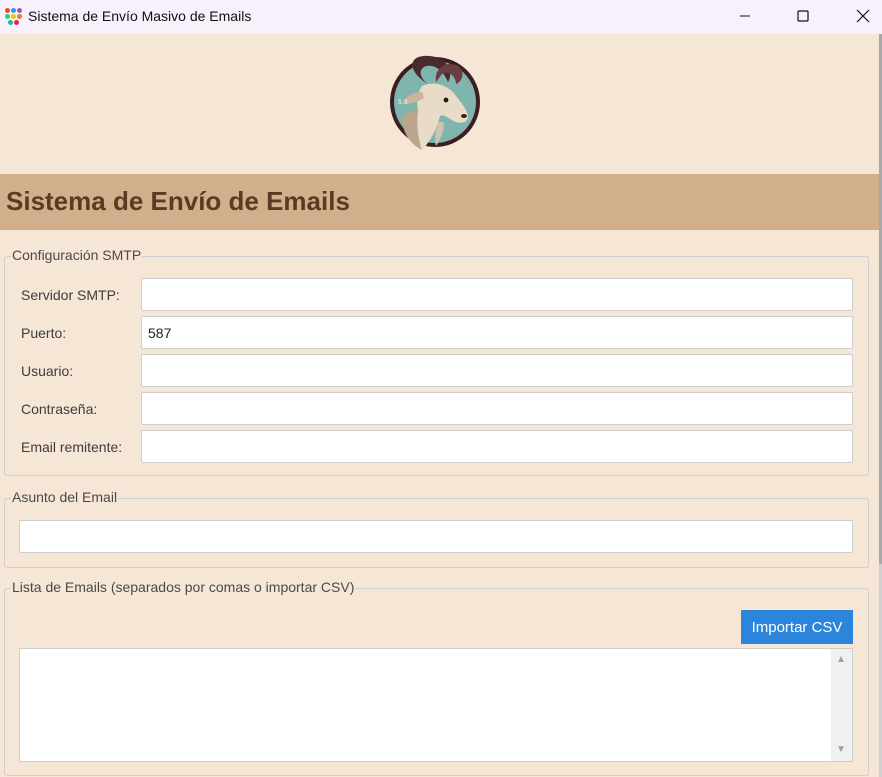  What do you see at coordinates (65, 497) in the screenshot?
I see `subject-group-title: Asunto del Email` at bounding box center [65, 497].